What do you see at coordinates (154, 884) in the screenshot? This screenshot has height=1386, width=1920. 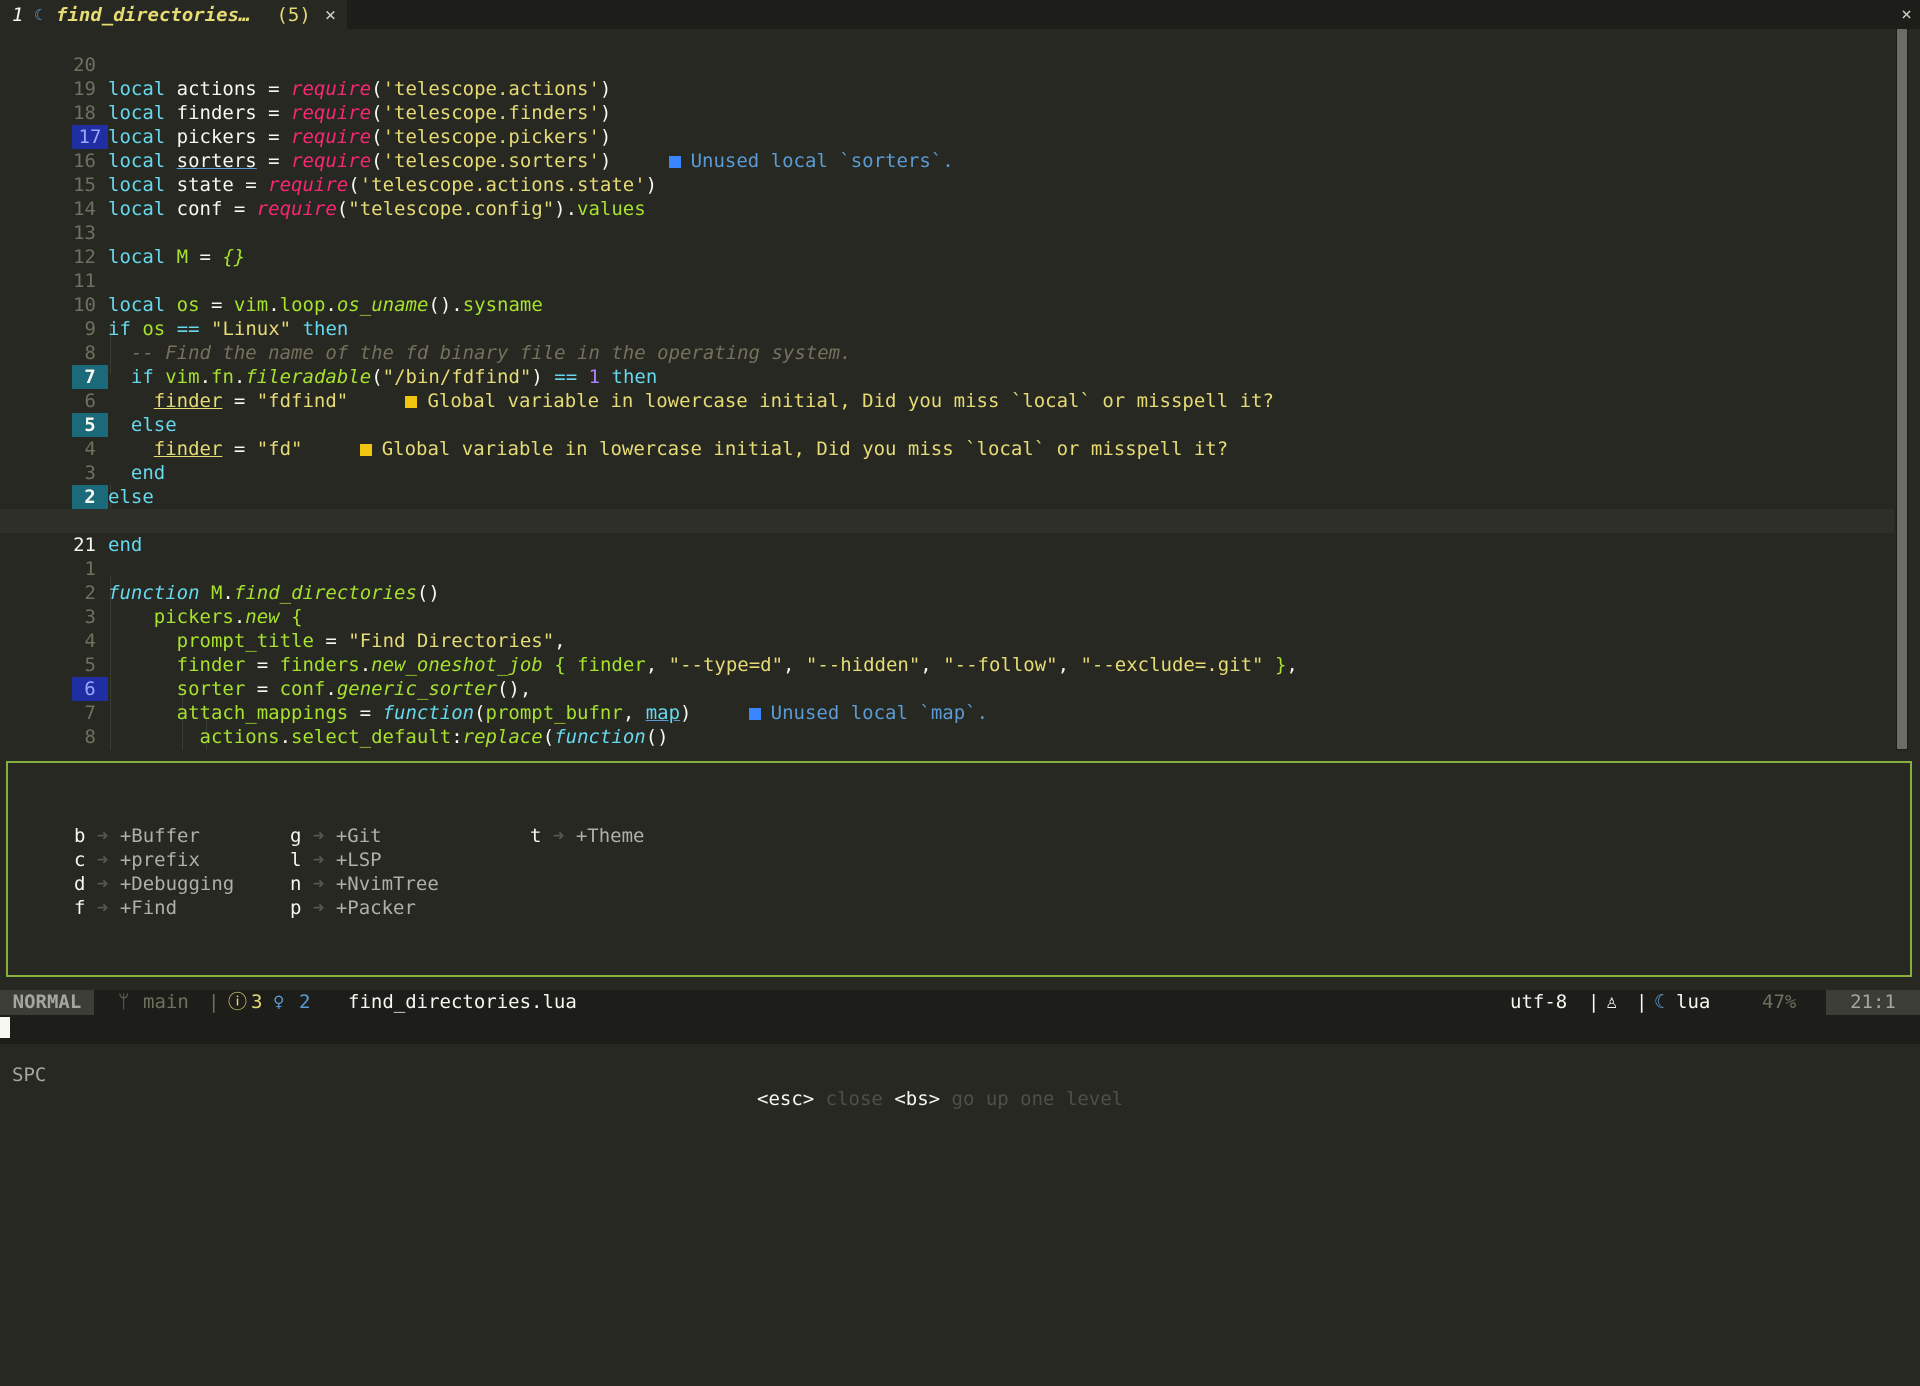 I see `which-key-item-debugging: d ➜ +Debugging` at bounding box center [154, 884].